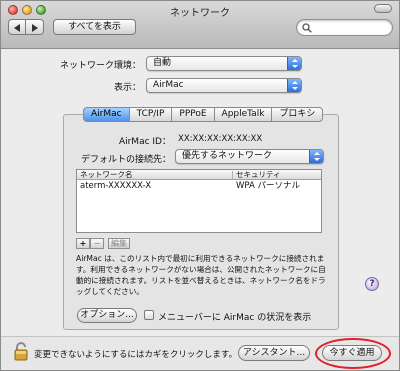  What do you see at coordinates (227, 156) in the screenshot?
I see `default-connection-value: 優先するネットワーク` at bounding box center [227, 156].